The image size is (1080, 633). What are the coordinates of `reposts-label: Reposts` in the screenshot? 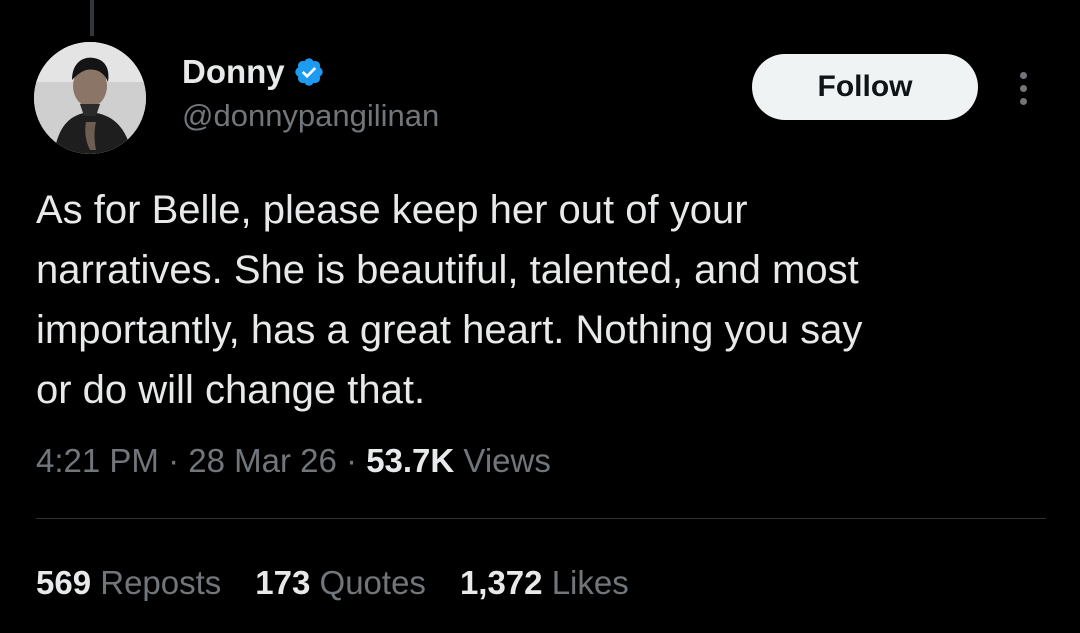 It's located at (161, 582).